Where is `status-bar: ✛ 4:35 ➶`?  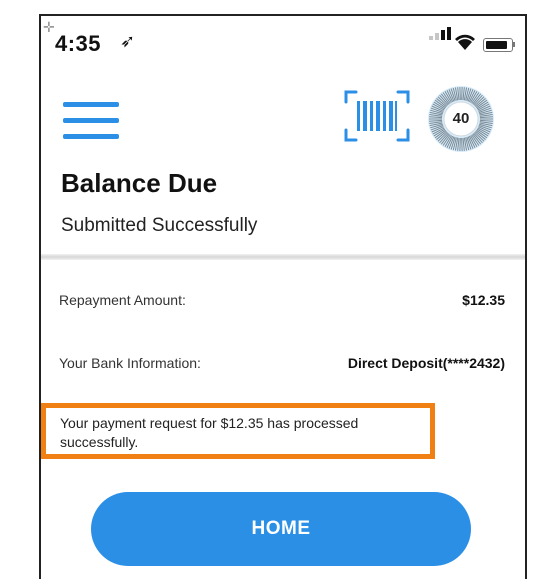 status-bar: ✛ 4:35 ➶ is located at coordinates (283, 41).